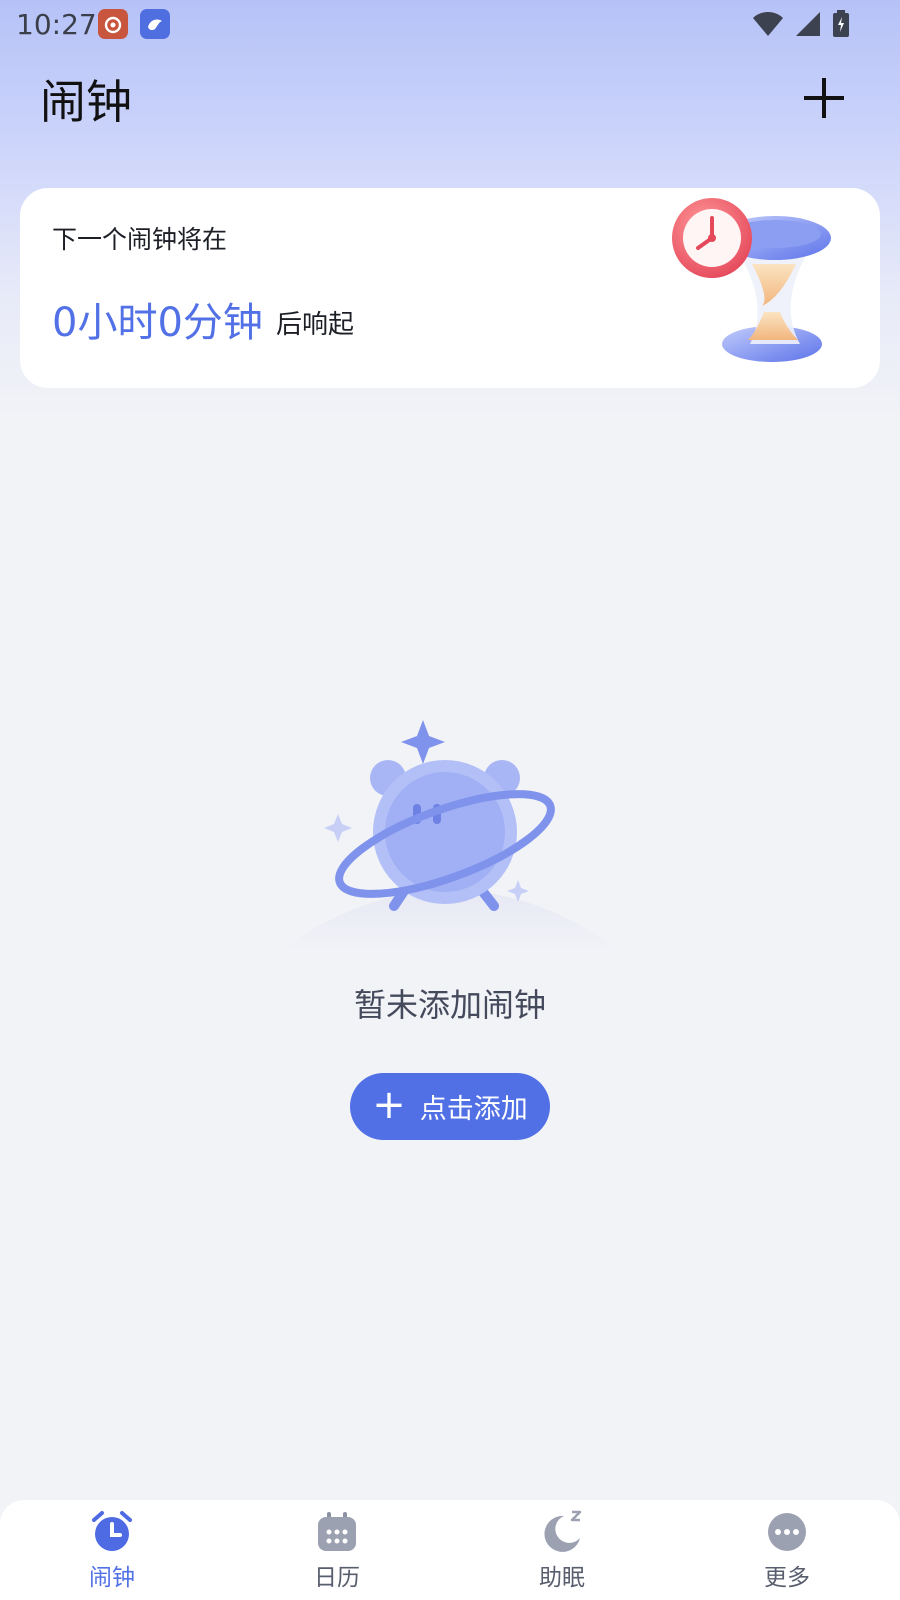 This screenshot has height=1600, width=900. I want to click on battery-icon, so click(841, 23).